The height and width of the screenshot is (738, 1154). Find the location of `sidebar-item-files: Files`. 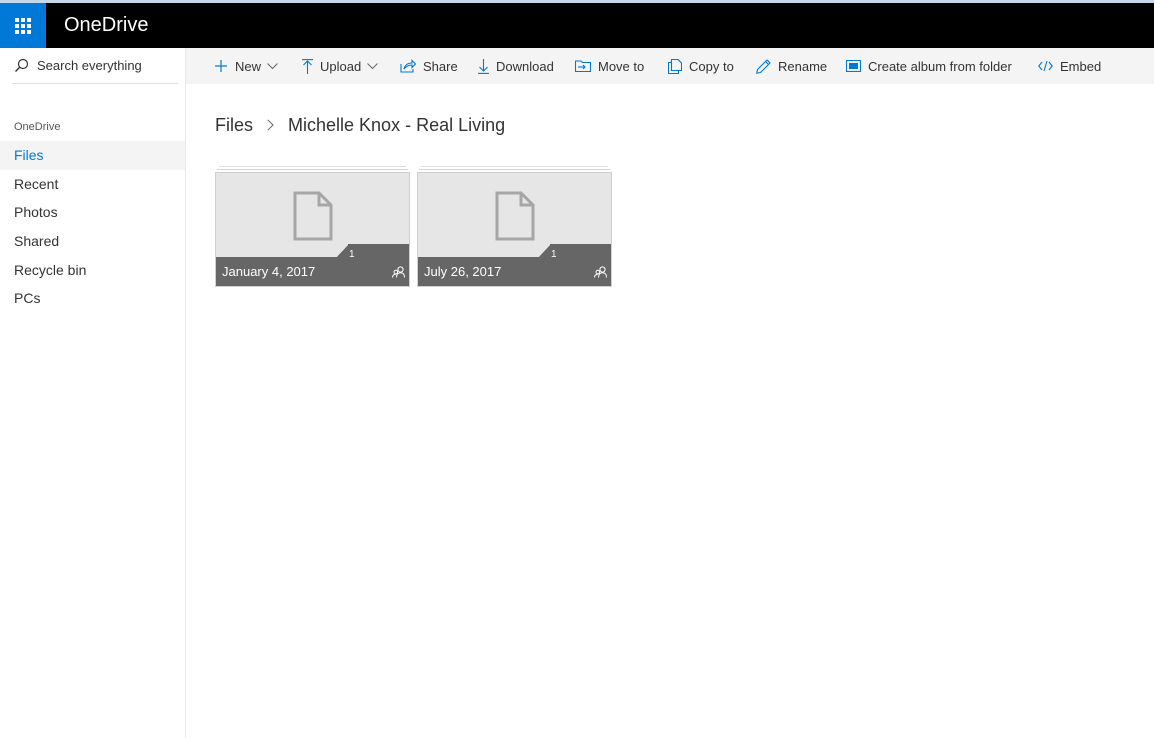

sidebar-item-files: Files is located at coordinates (92, 155).